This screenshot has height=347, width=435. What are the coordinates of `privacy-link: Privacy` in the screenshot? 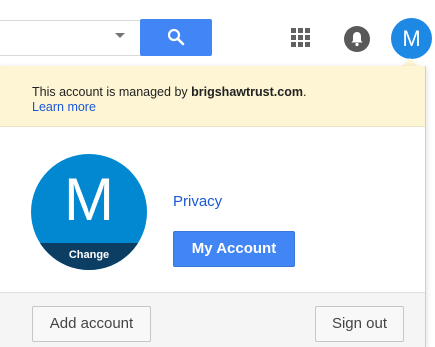 It's located at (197, 201).